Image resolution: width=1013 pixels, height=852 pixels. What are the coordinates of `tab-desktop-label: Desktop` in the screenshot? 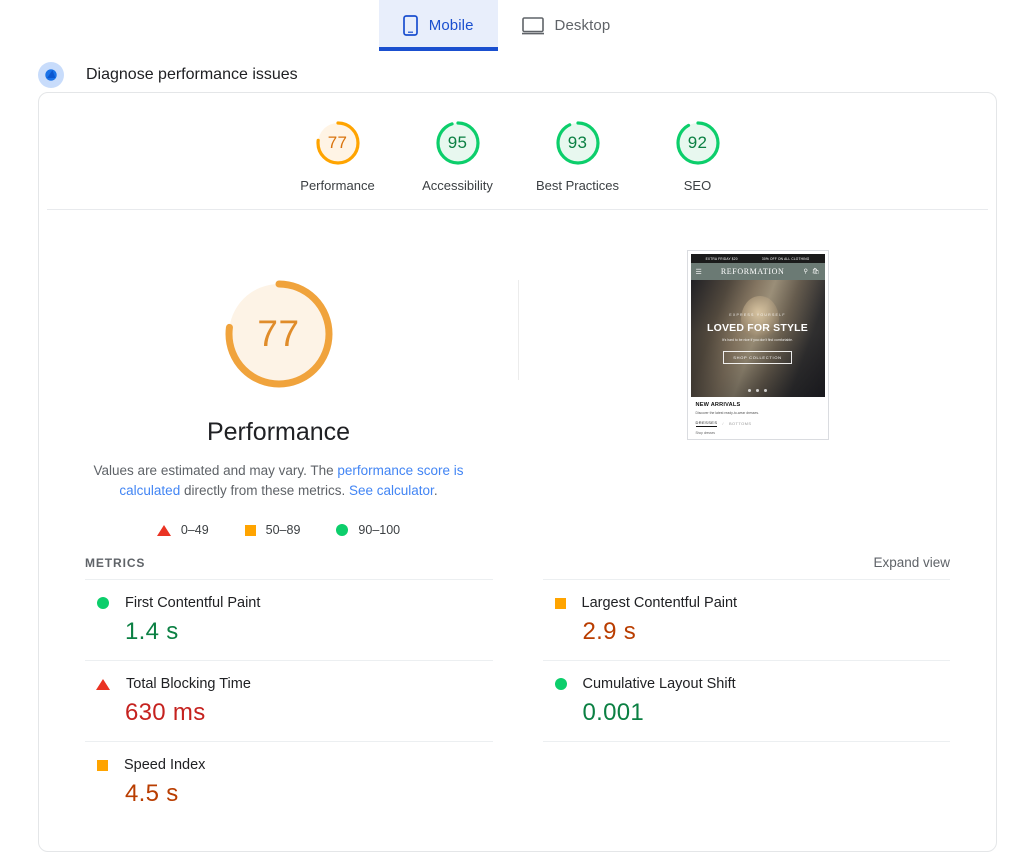 It's located at (582, 25).